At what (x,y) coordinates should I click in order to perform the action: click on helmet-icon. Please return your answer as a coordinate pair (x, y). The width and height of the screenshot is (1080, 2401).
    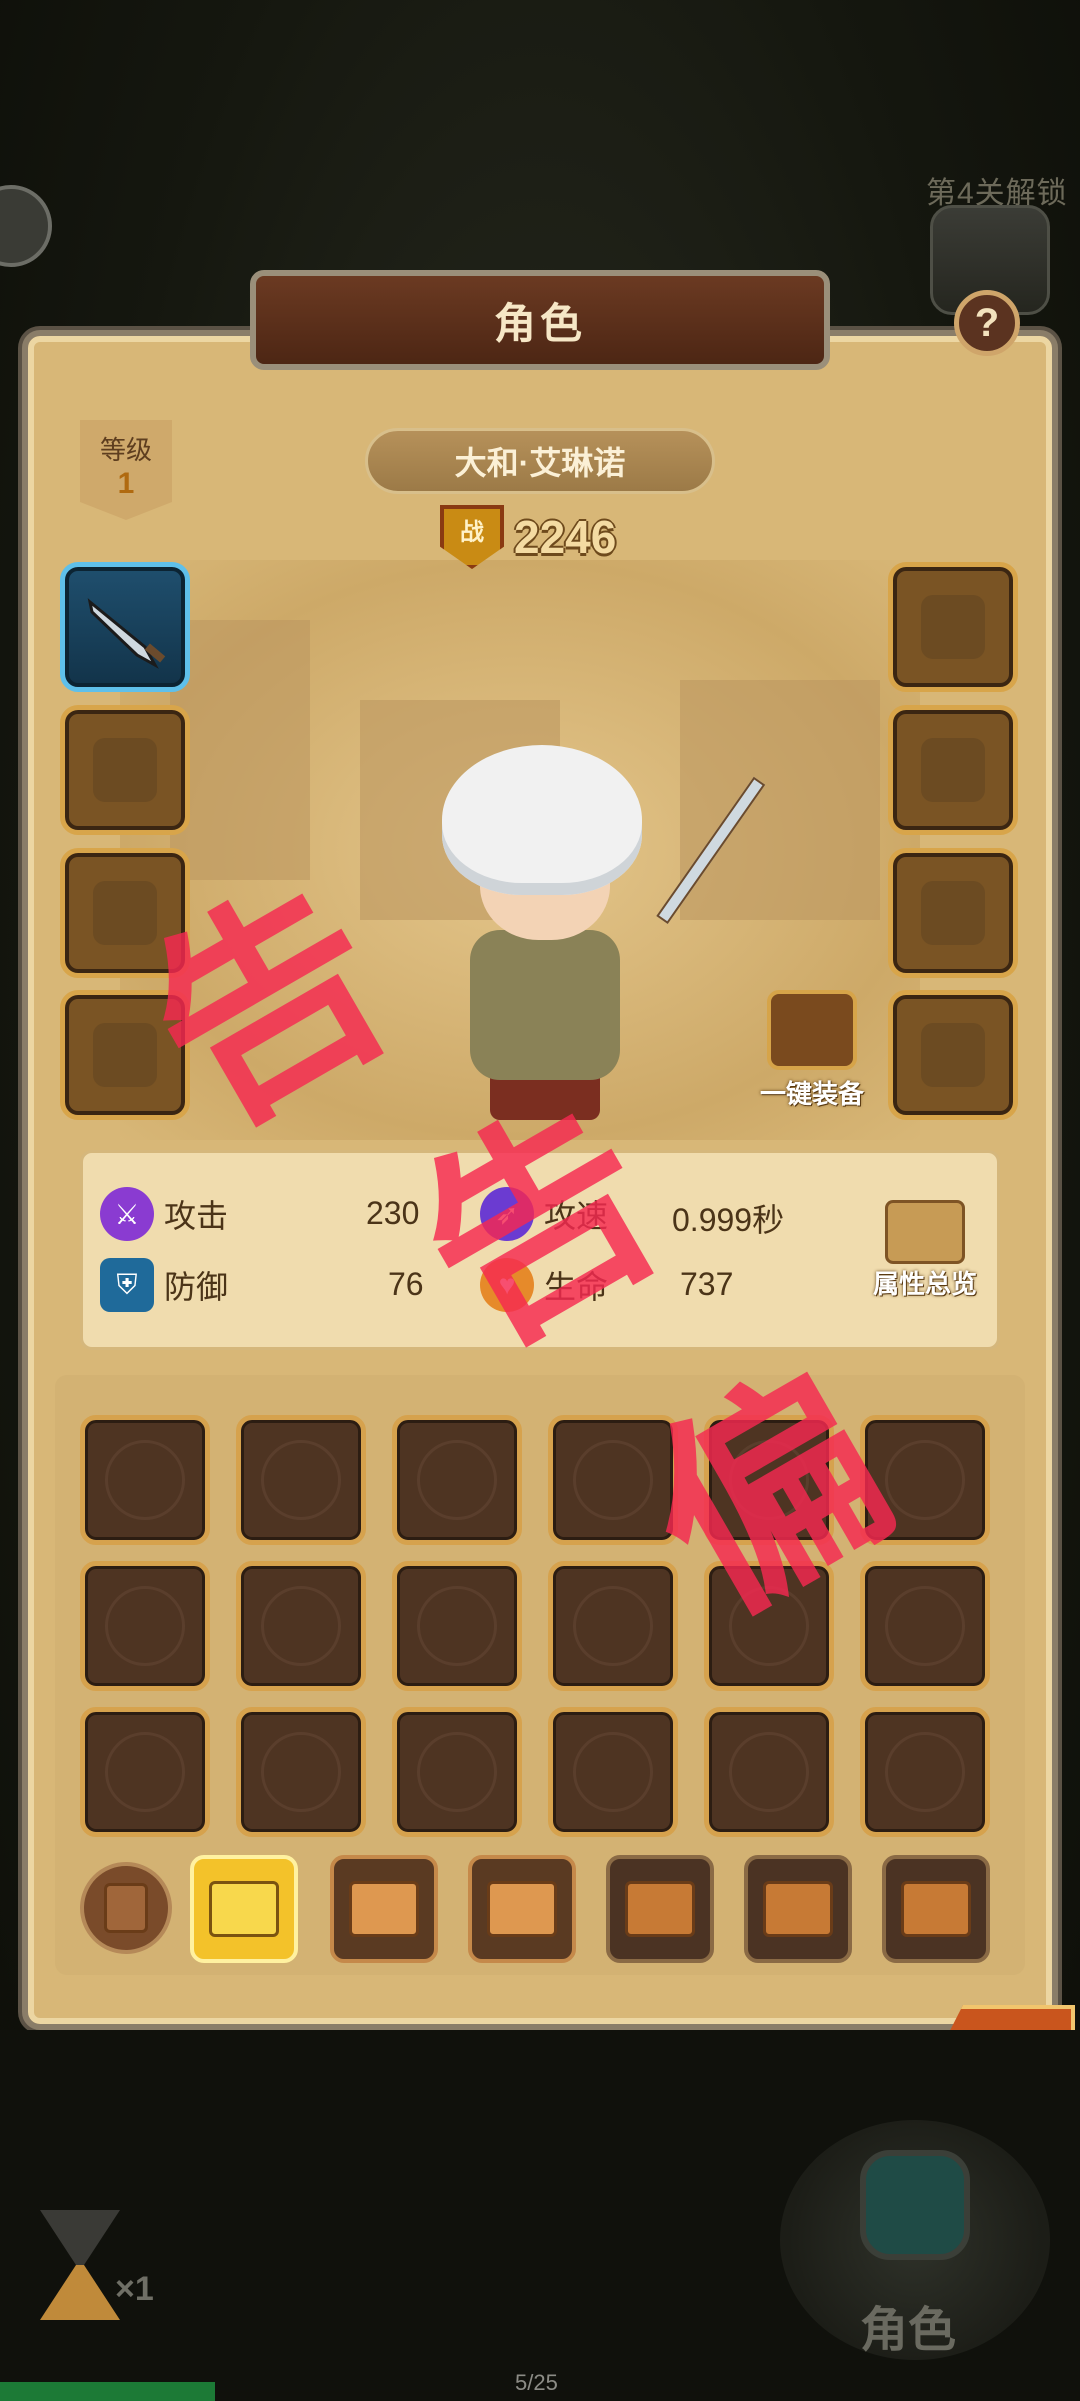
    Looking at the image, I should click on (953, 627).